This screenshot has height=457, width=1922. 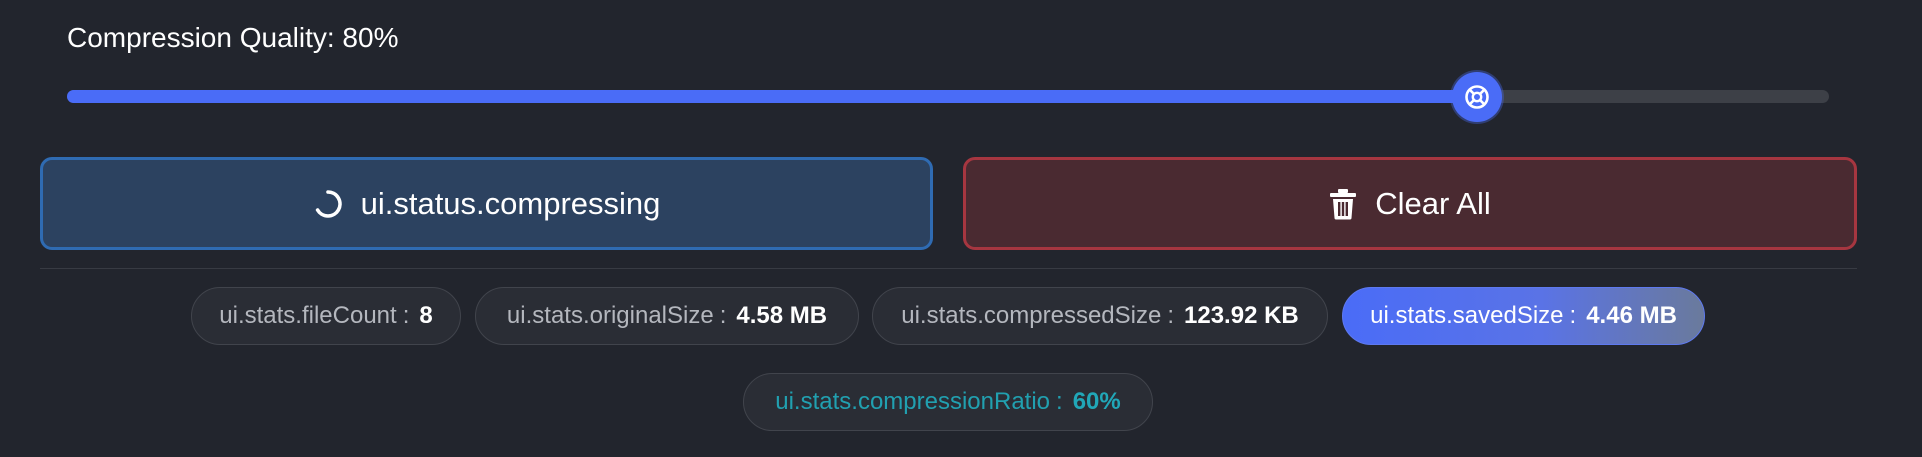 I want to click on clear-all-button-label: Clear All, so click(x=1433, y=203).